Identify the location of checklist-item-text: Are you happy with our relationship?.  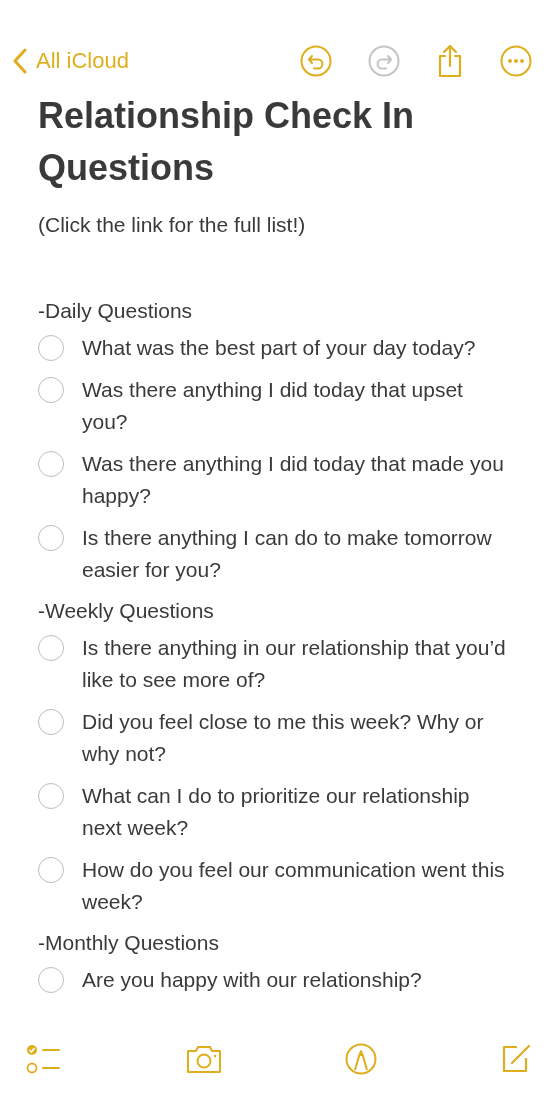
(252, 980).